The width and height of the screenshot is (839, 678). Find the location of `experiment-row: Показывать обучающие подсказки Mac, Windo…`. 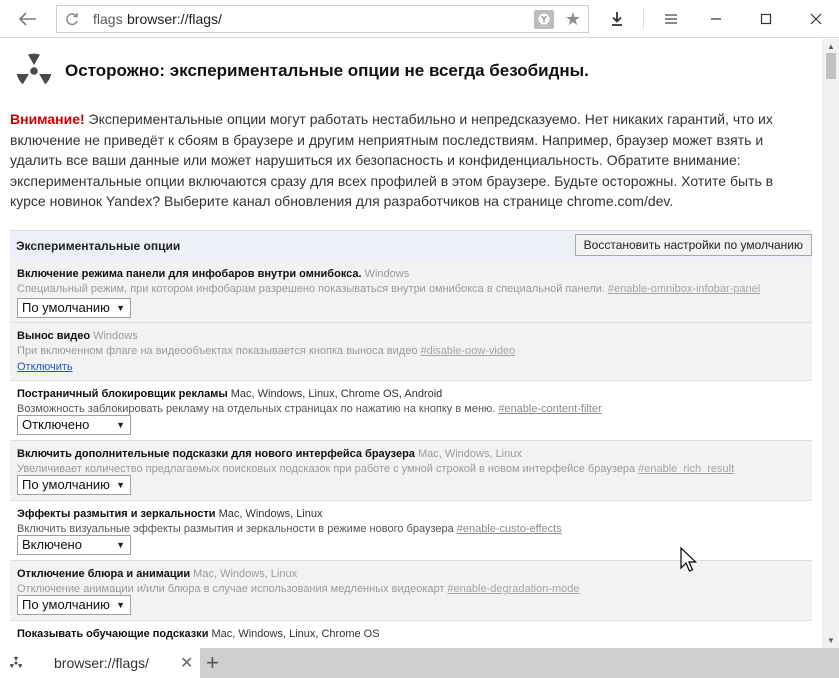

experiment-row: Показывать обучающие подсказки Mac, Windo… is located at coordinates (411, 634).